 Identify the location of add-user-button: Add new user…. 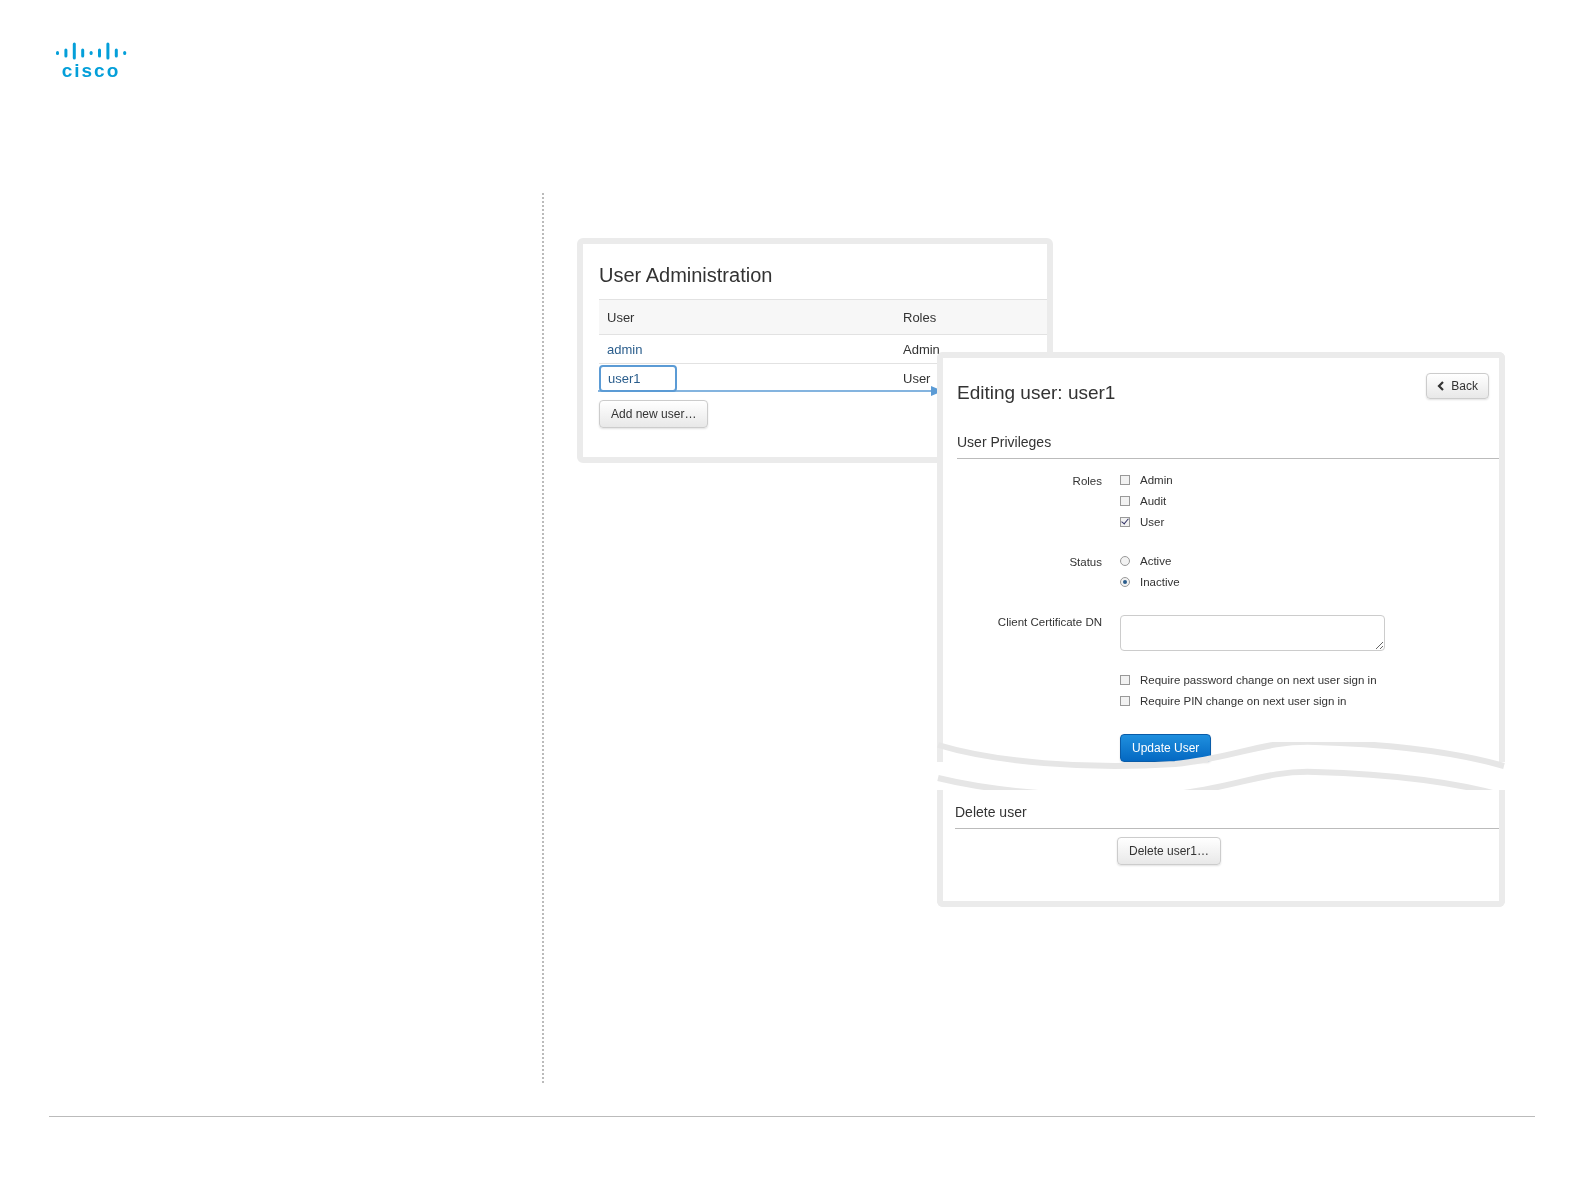
(654, 414).